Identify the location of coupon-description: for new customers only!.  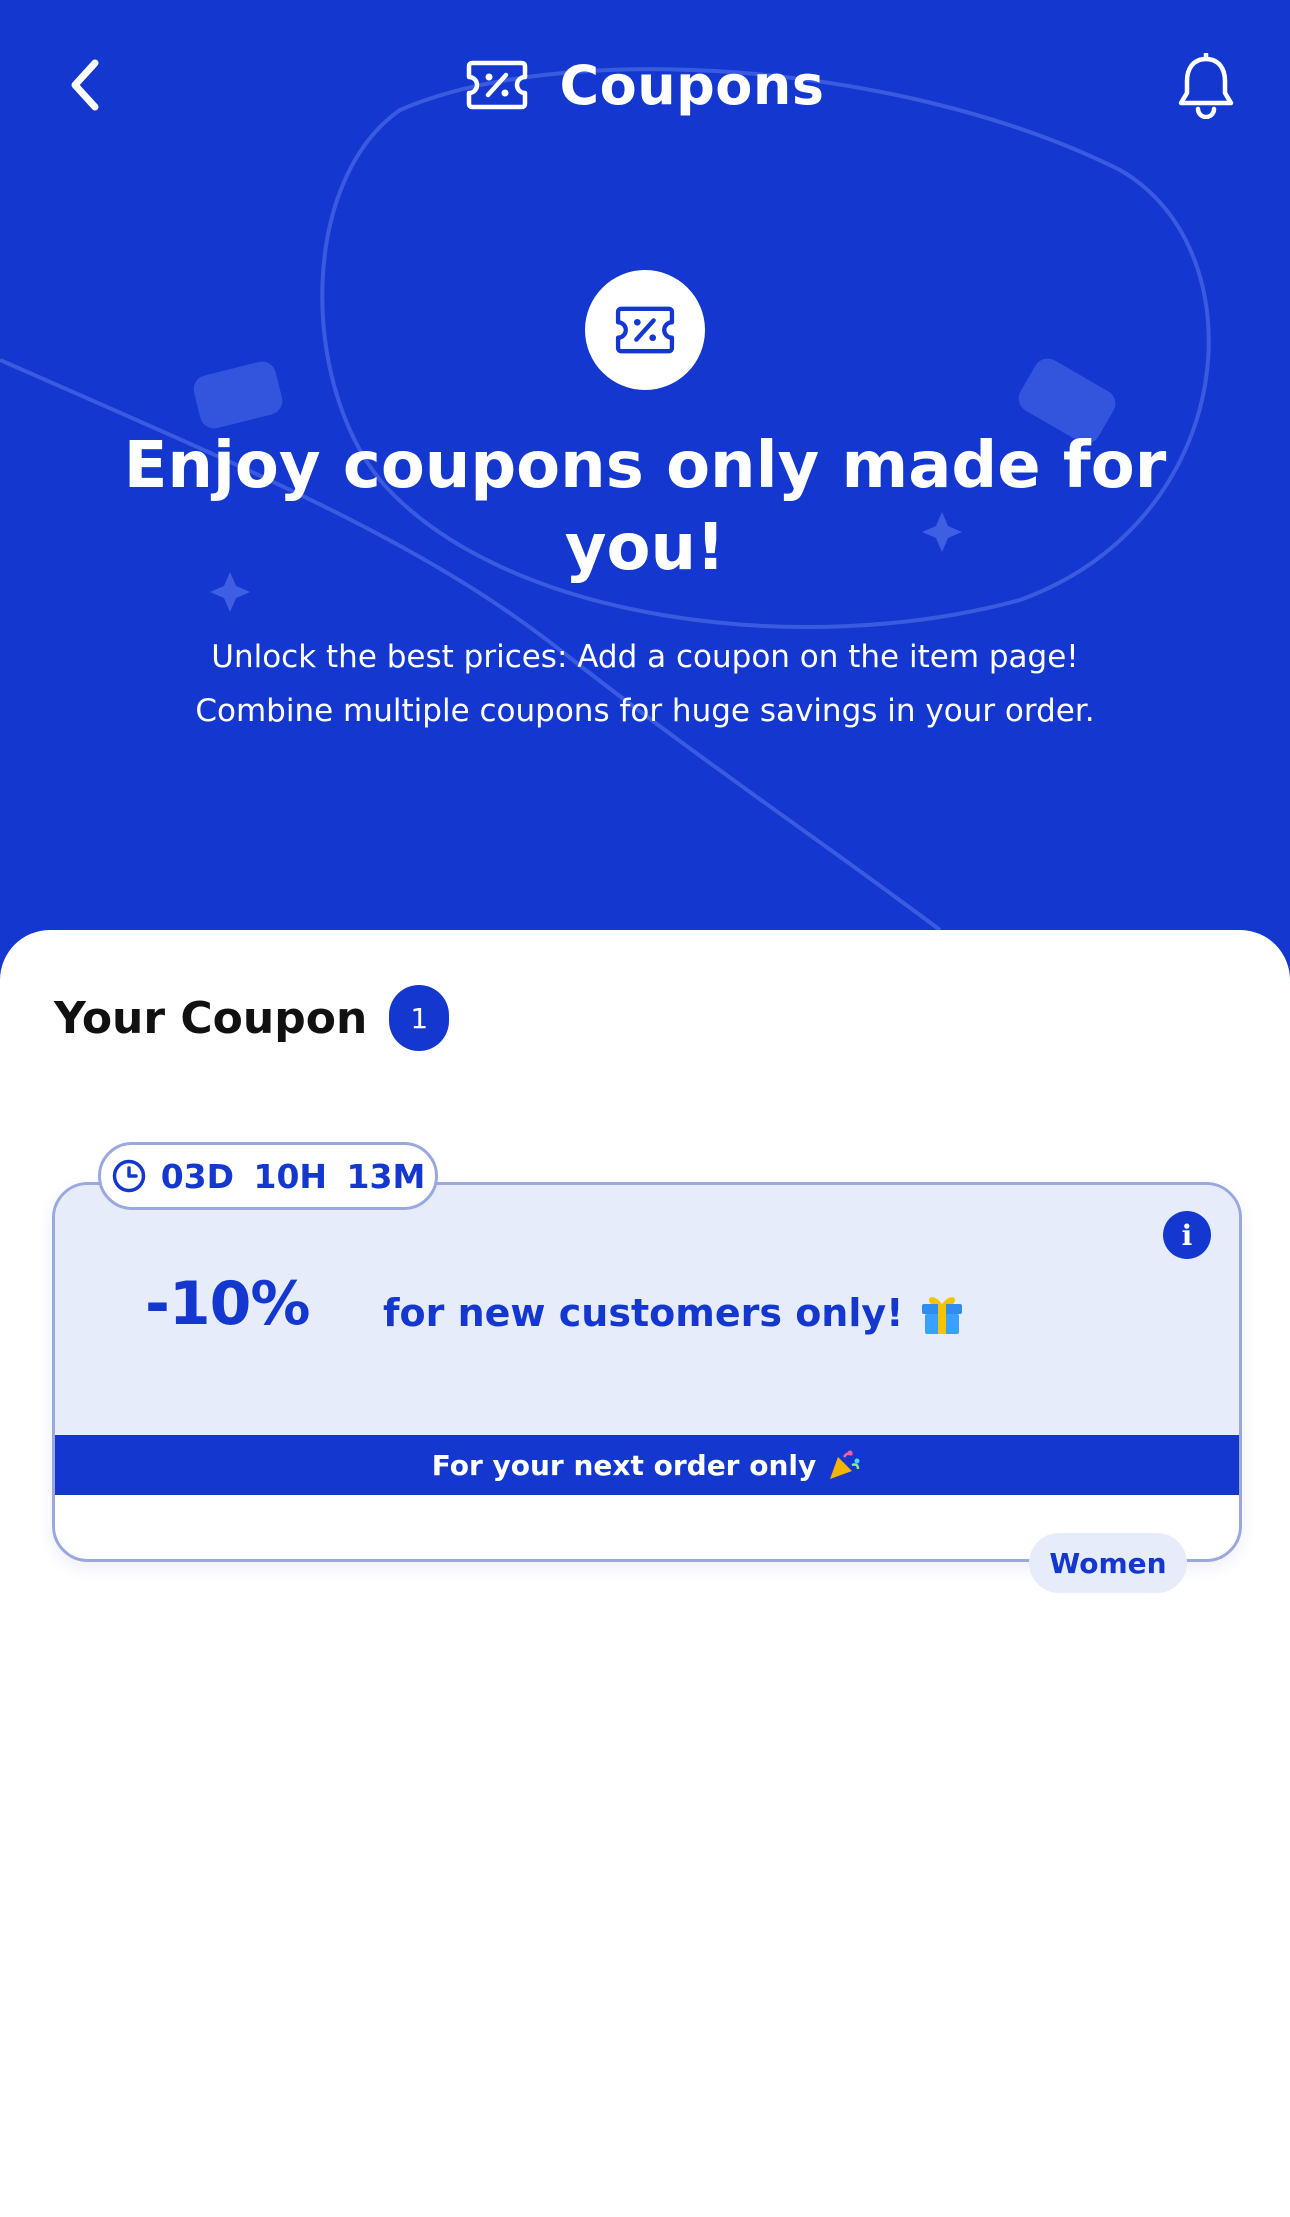
(675, 1313).